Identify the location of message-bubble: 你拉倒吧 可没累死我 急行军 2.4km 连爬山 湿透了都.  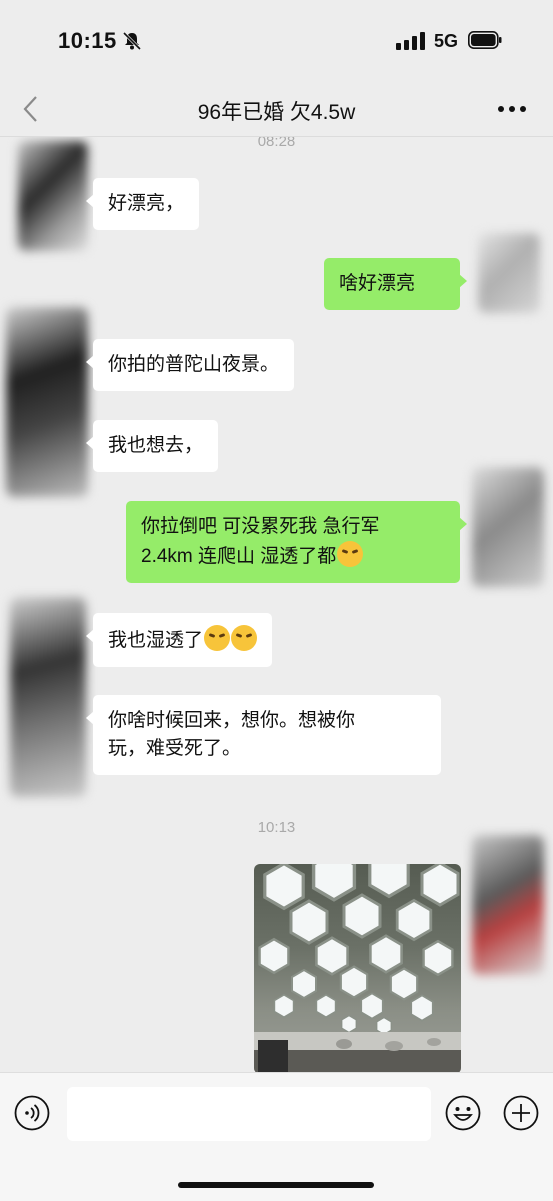
(296, 542).